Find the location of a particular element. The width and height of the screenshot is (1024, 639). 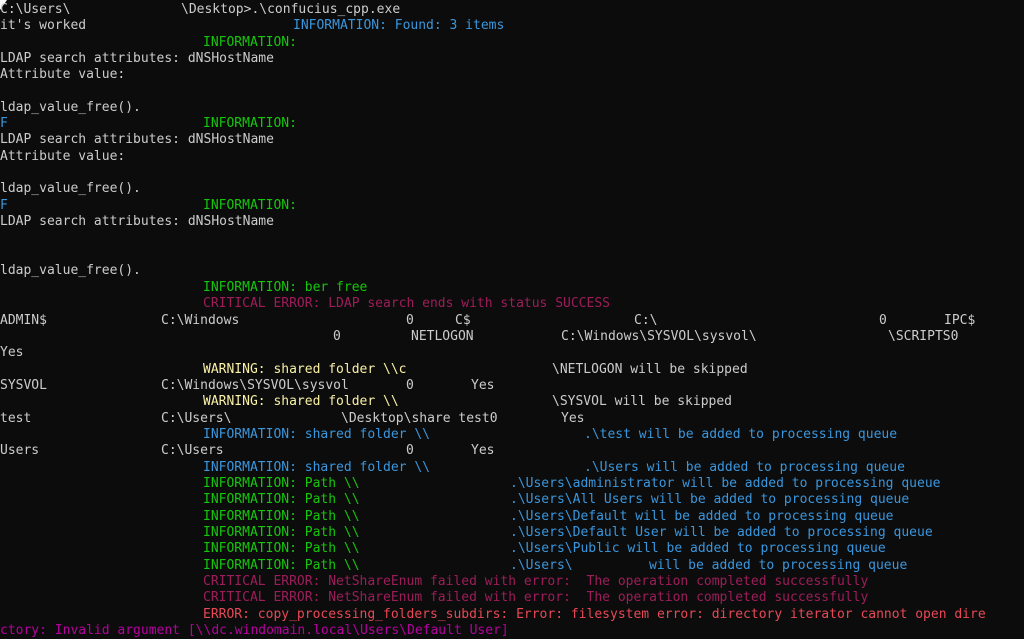

share-row: Yes is located at coordinates (12, 352).